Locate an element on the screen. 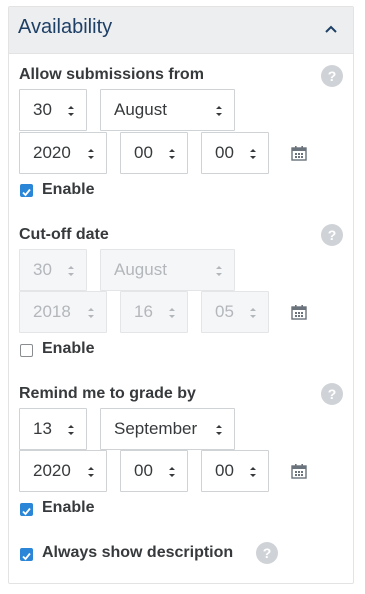  always-show-description-checkbox is located at coordinates (26, 554).